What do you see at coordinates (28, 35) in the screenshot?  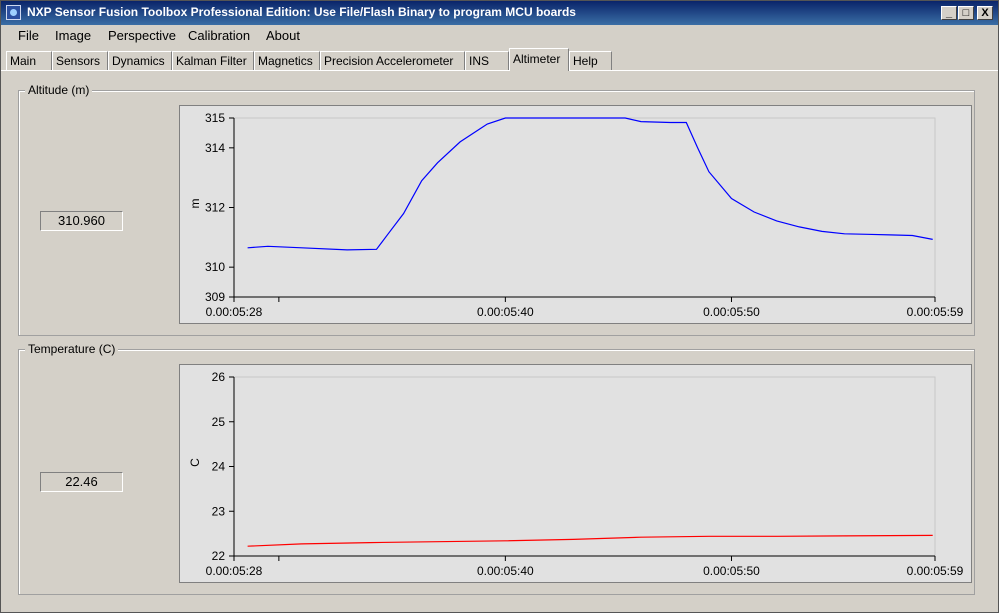 I see `menu-file: File` at bounding box center [28, 35].